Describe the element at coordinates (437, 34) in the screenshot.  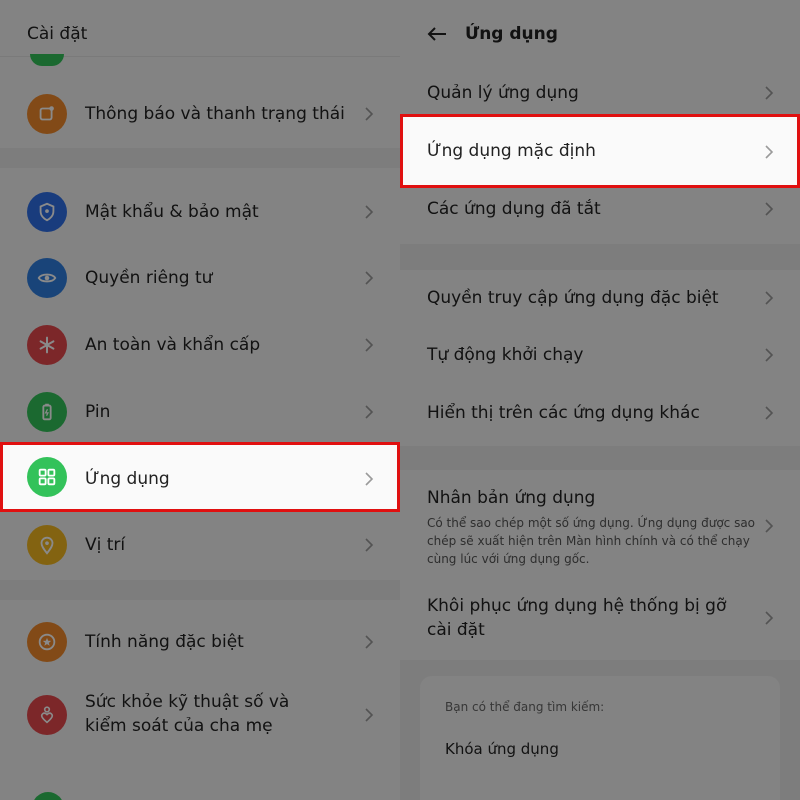
I see `back-arrow-icon` at that location.